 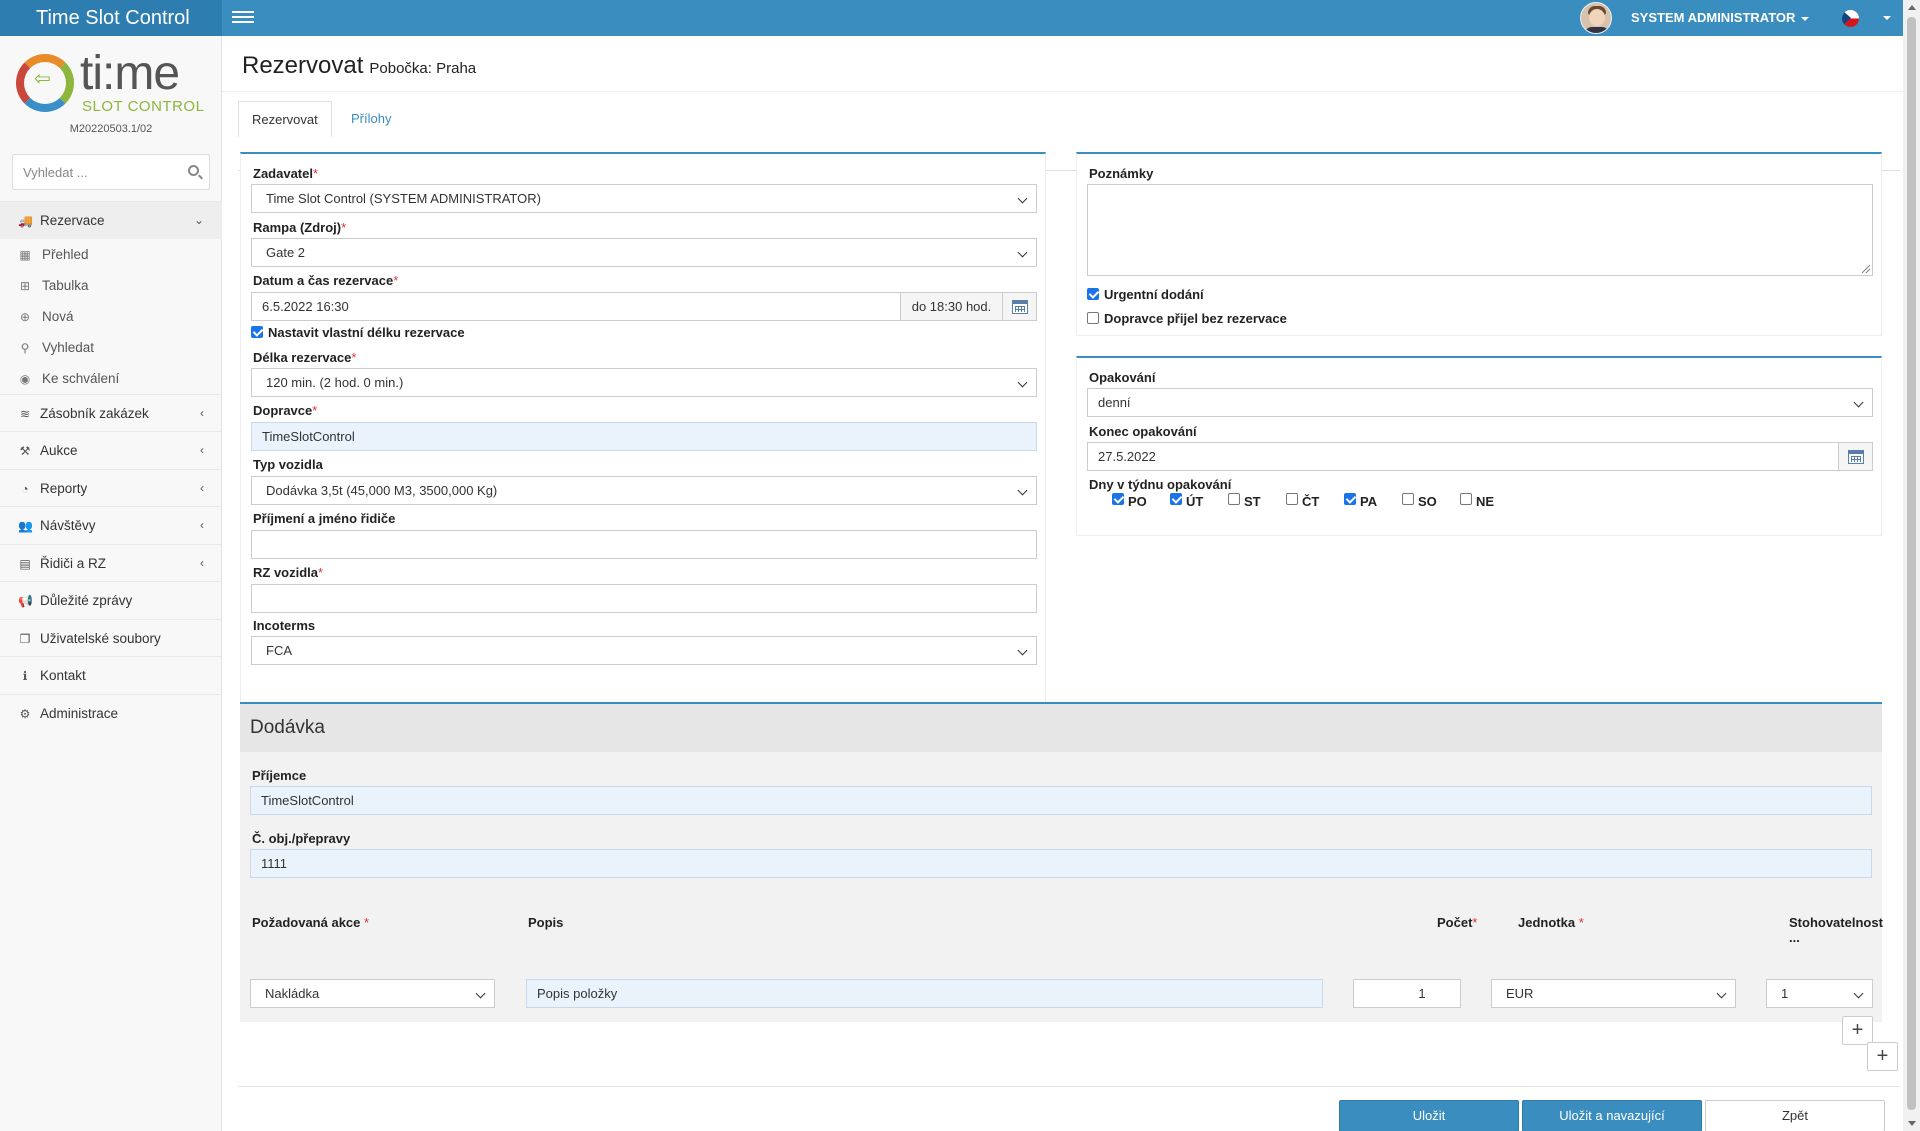 What do you see at coordinates (644, 436) in the screenshot?
I see `carrier-input: TimeSlotControl` at bounding box center [644, 436].